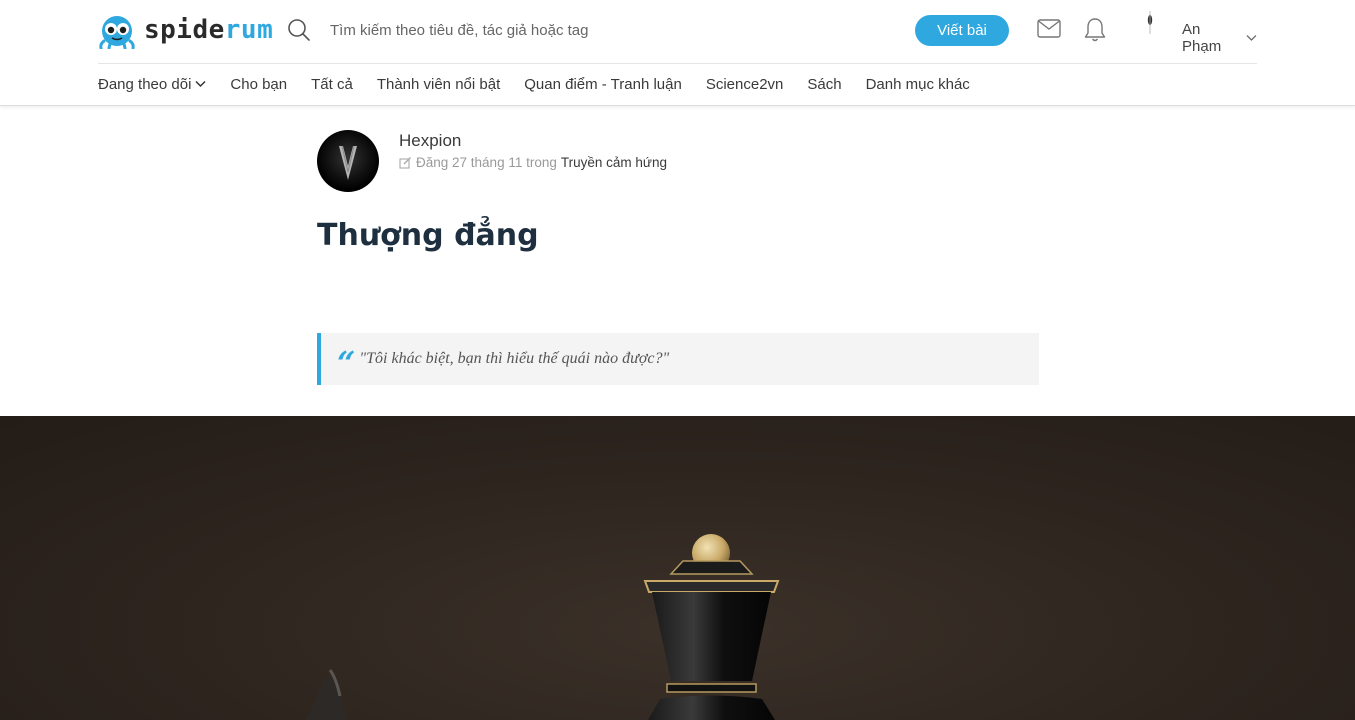 This screenshot has width=1355, height=720. Describe the element at coordinates (614, 162) in the screenshot. I see `post-category-link: Truyền cảm hứng` at that location.